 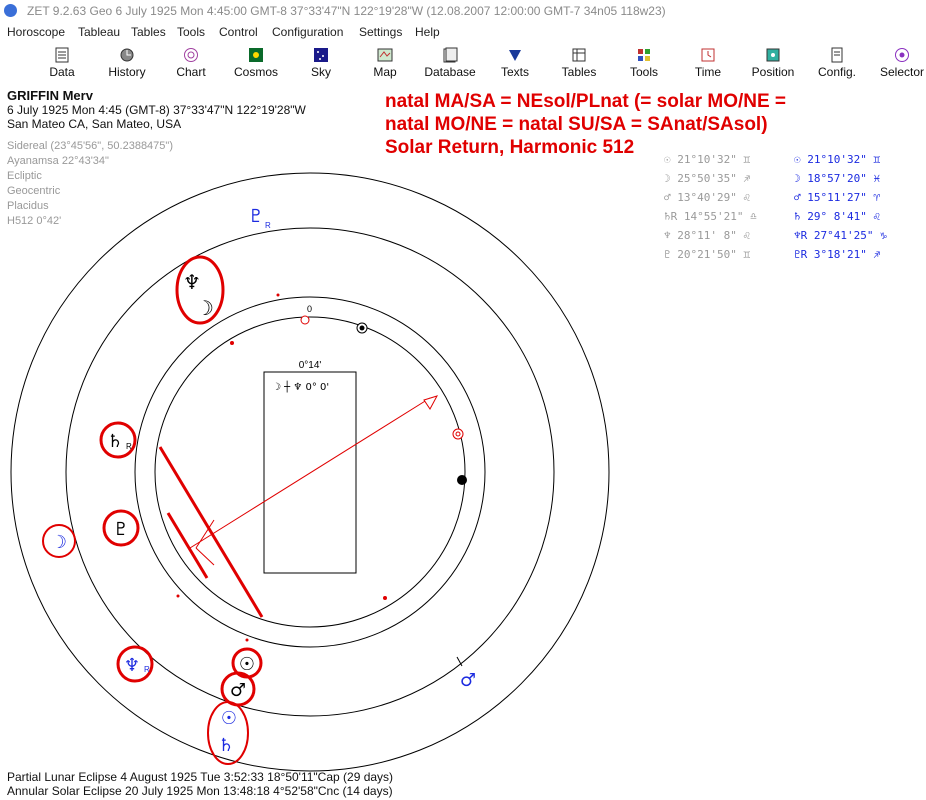 I want to click on natal-neptune-moon-group: ♆ ☽, so click(x=200, y=290).